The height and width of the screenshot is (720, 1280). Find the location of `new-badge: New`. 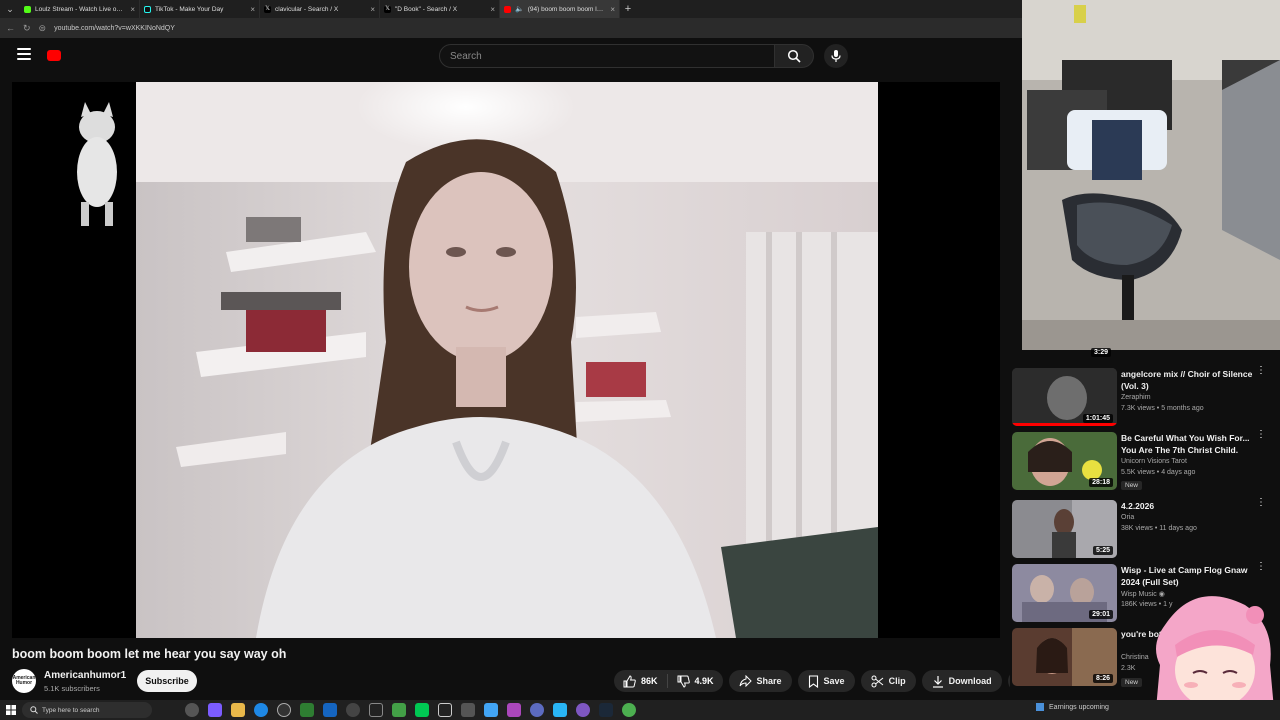

new-badge: New is located at coordinates (1132, 485).